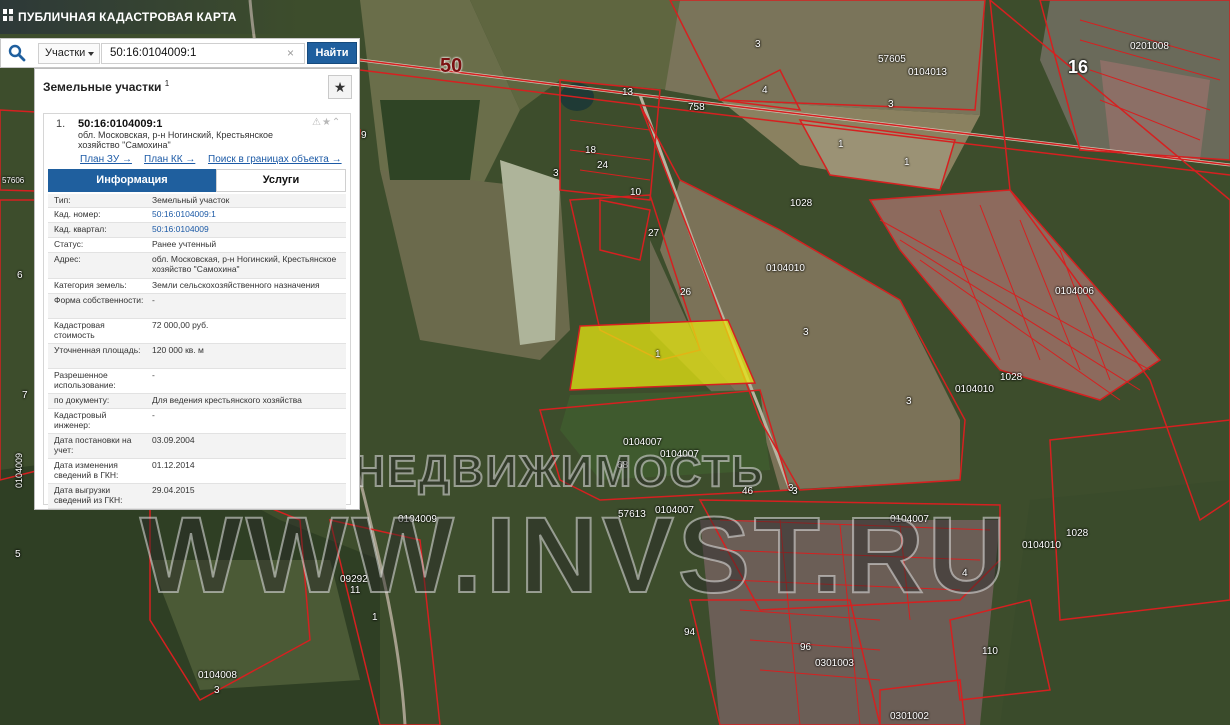  What do you see at coordinates (892, 59) in the screenshot?
I see `map-label: 57605` at bounding box center [892, 59].